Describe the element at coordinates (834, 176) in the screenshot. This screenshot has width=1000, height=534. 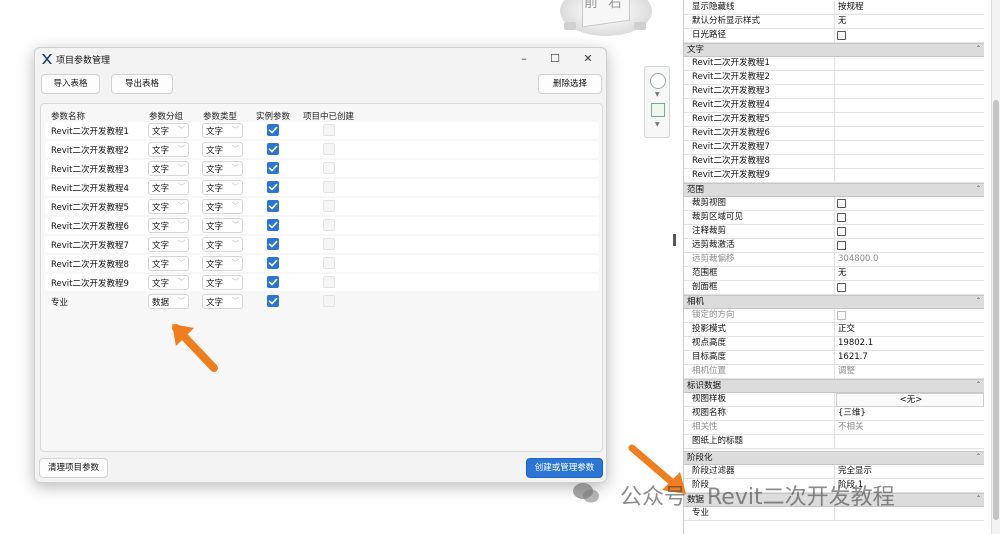
I see `prop-row: Revit二次开发教程9` at that location.